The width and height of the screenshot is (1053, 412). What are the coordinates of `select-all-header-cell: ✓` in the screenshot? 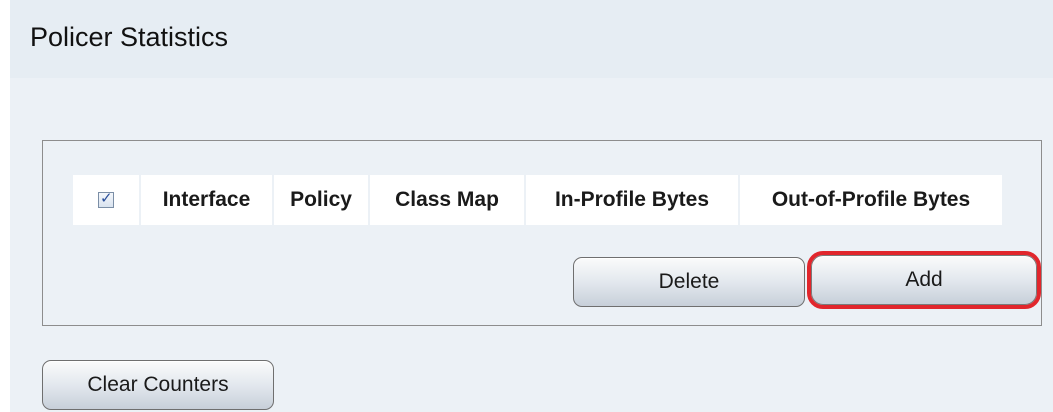 It's located at (106, 200).